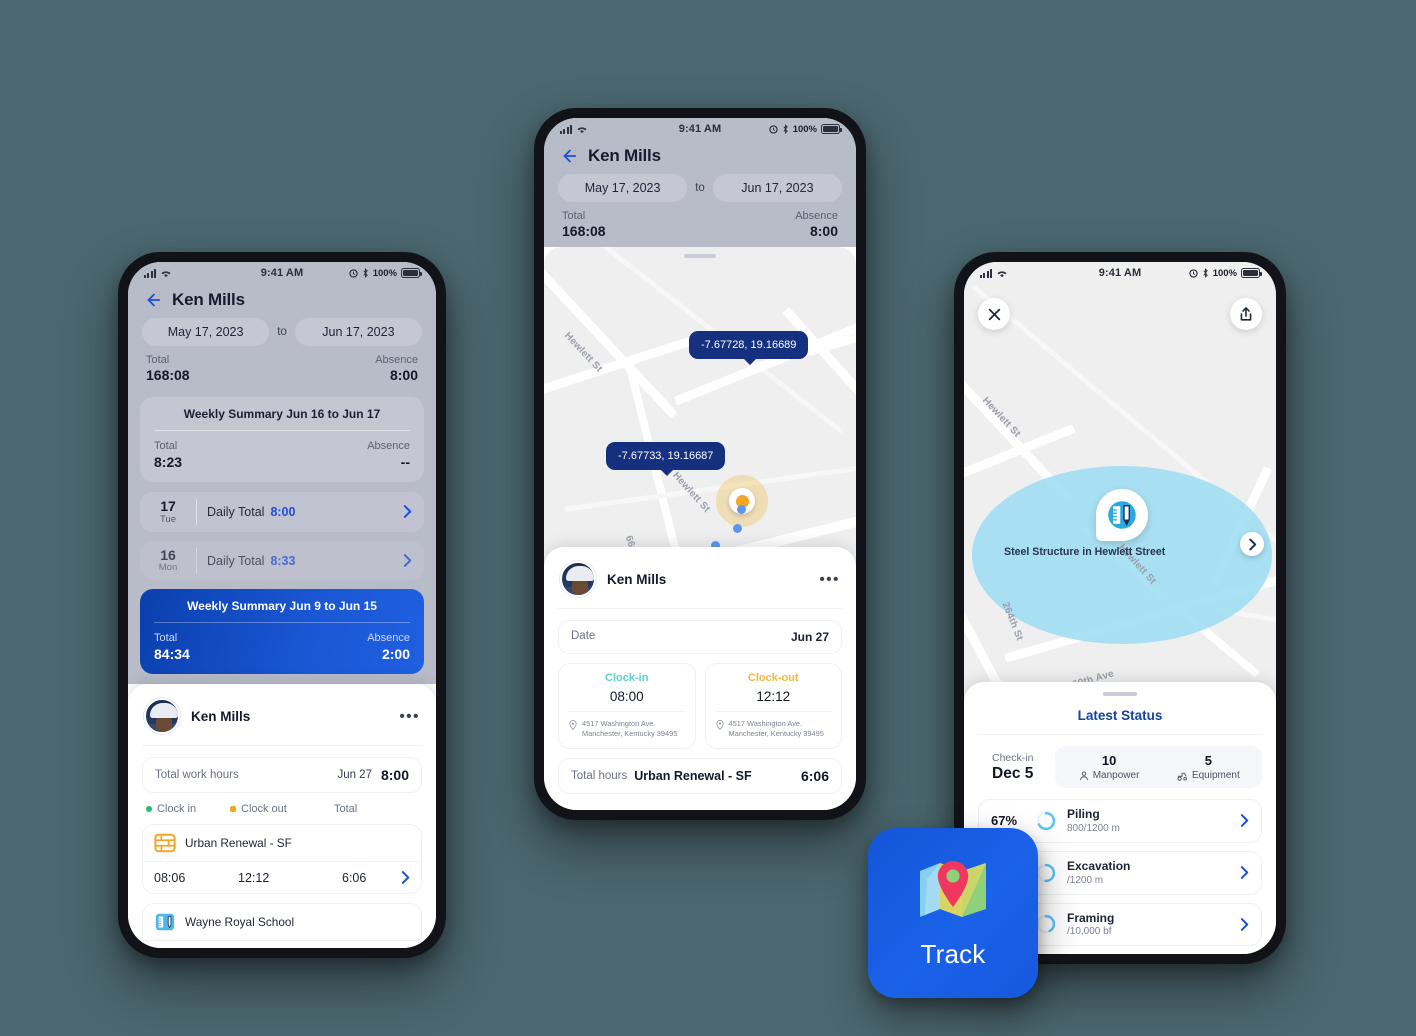 This screenshot has width=1416, height=1036. Describe the element at coordinates (149, 809) in the screenshot. I see `clock-in-dot-icon` at that location.